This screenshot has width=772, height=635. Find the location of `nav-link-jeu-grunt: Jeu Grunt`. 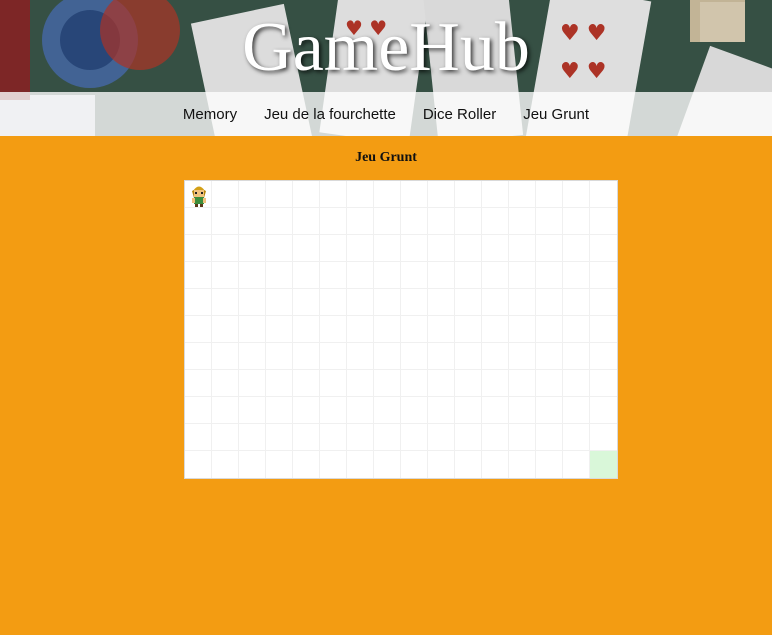

nav-link-jeu-grunt: Jeu Grunt is located at coordinates (556, 114).